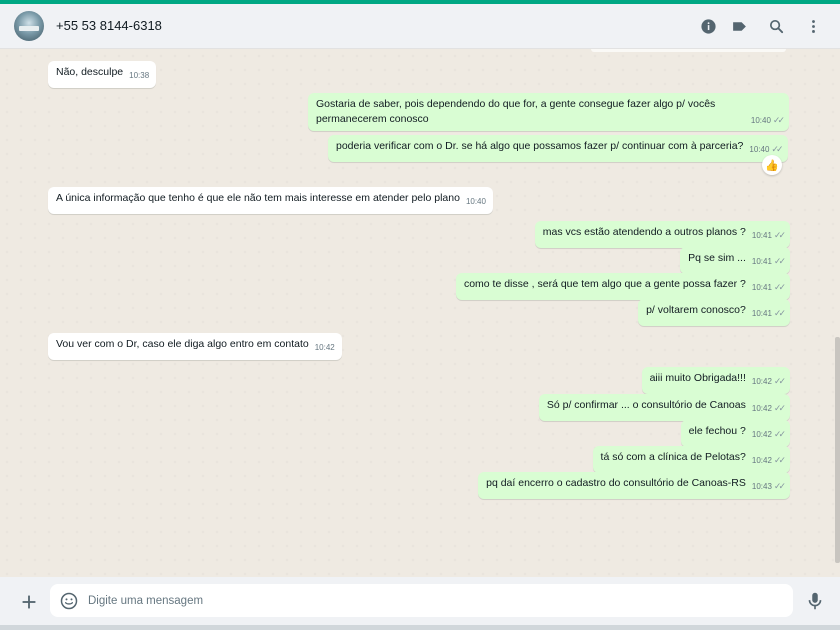 Image resolution: width=840 pixels, height=630 pixels. I want to click on scrollbar, so click(837, 450).